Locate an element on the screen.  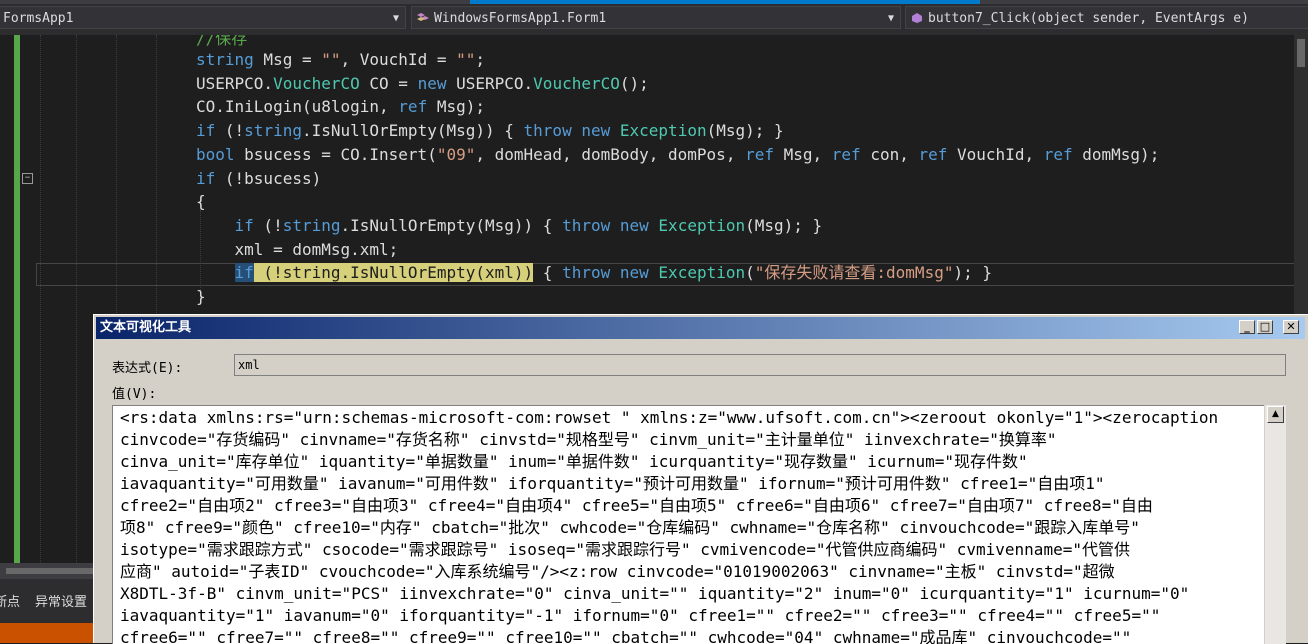
code-token: (Msg); } is located at coordinates (784, 225).